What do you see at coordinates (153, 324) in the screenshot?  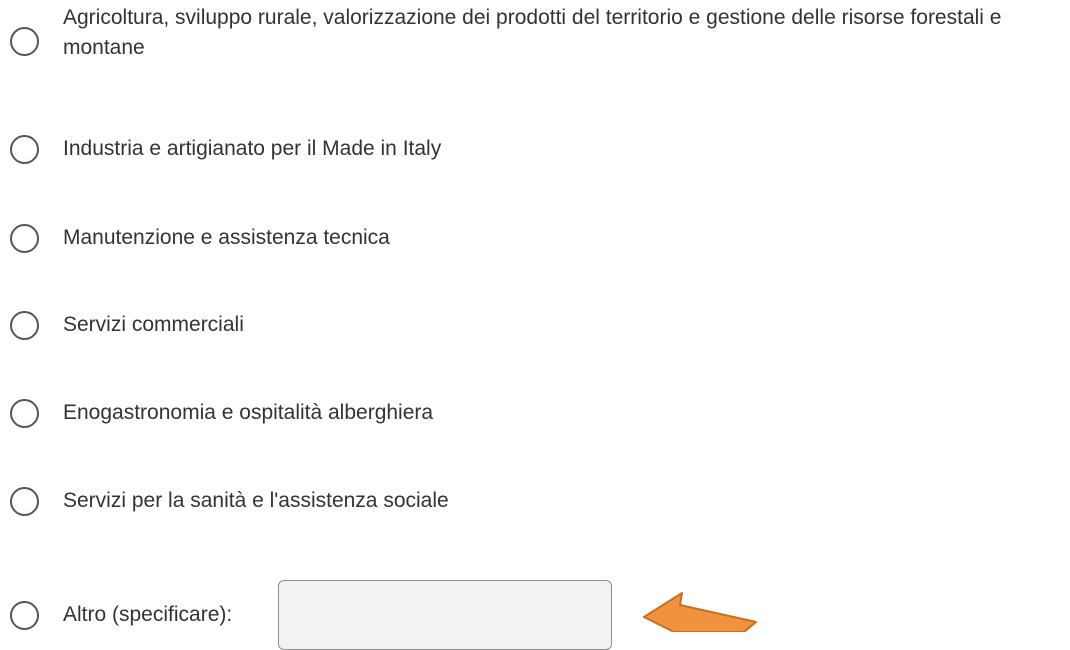 I see `option-label: Servizi commerciali` at bounding box center [153, 324].